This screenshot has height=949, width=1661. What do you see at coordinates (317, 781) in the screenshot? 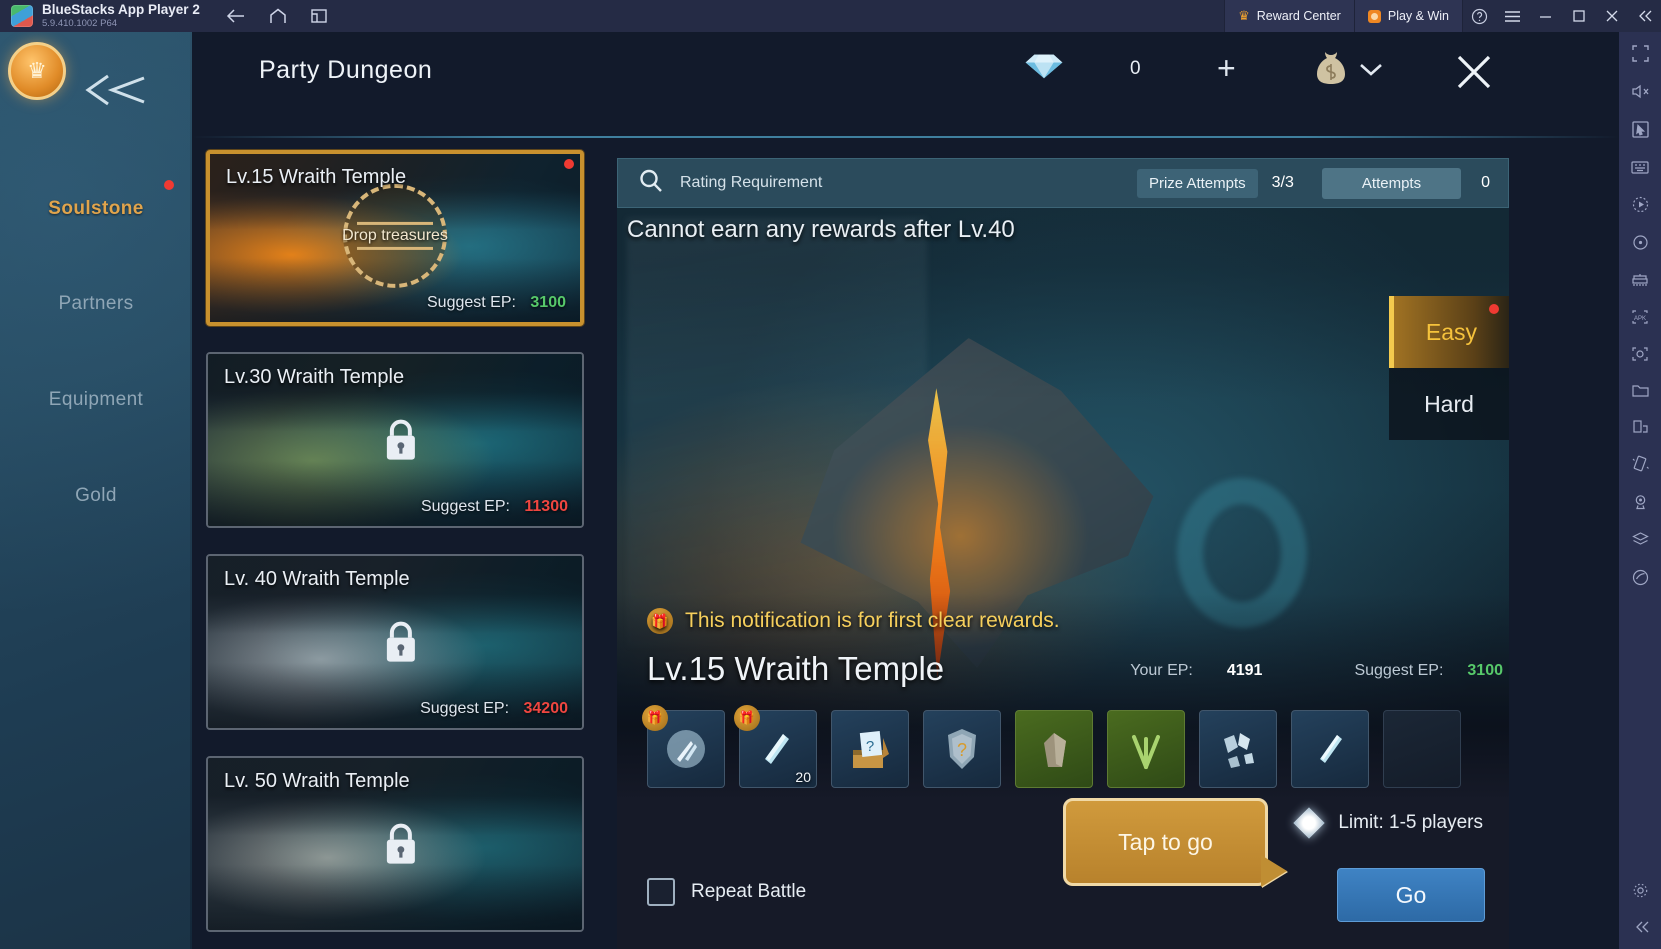
I see `dungeon-name: Lv. 50 Wraith Temple` at bounding box center [317, 781].